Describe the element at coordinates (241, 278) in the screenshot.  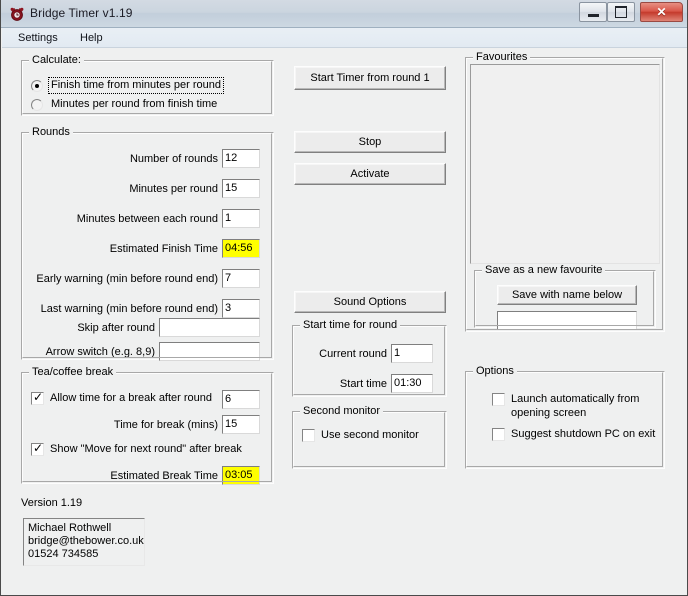
I see `input-early-warning: 7` at that location.